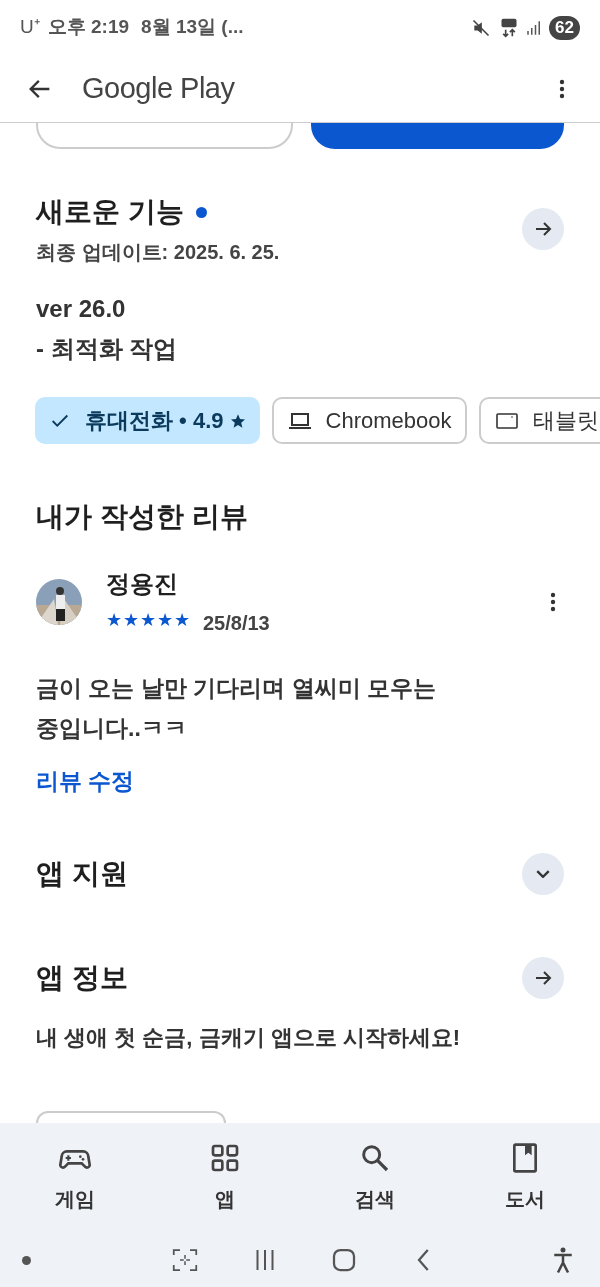 Image resolution: width=600 pixels, height=1287 pixels. I want to click on search-icon, so click(375, 1158).